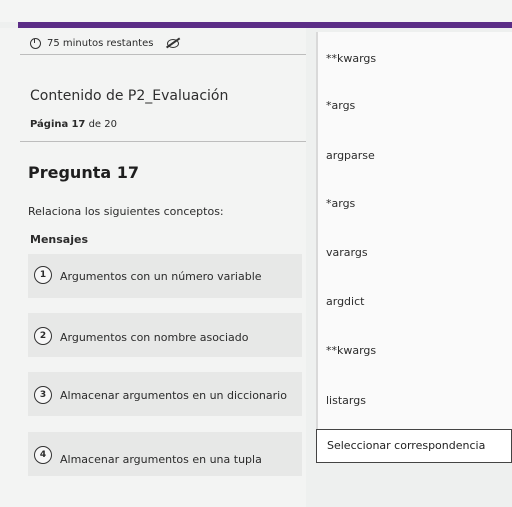 The height and width of the screenshot is (507, 512). What do you see at coordinates (78, 124) in the screenshot?
I see `page-current: 17` at bounding box center [78, 124].